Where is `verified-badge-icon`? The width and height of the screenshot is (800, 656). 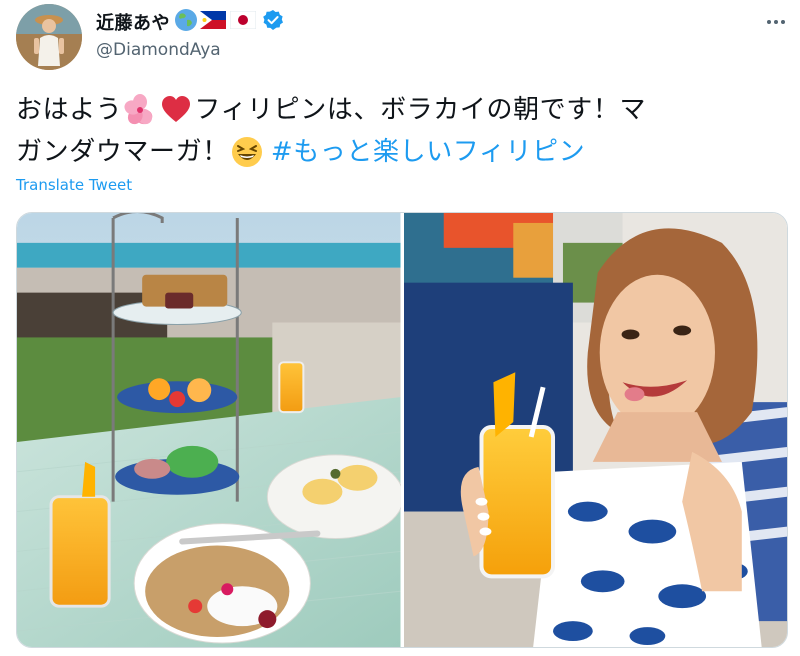 verified-badge-icon is located at coordinates (273, 22).